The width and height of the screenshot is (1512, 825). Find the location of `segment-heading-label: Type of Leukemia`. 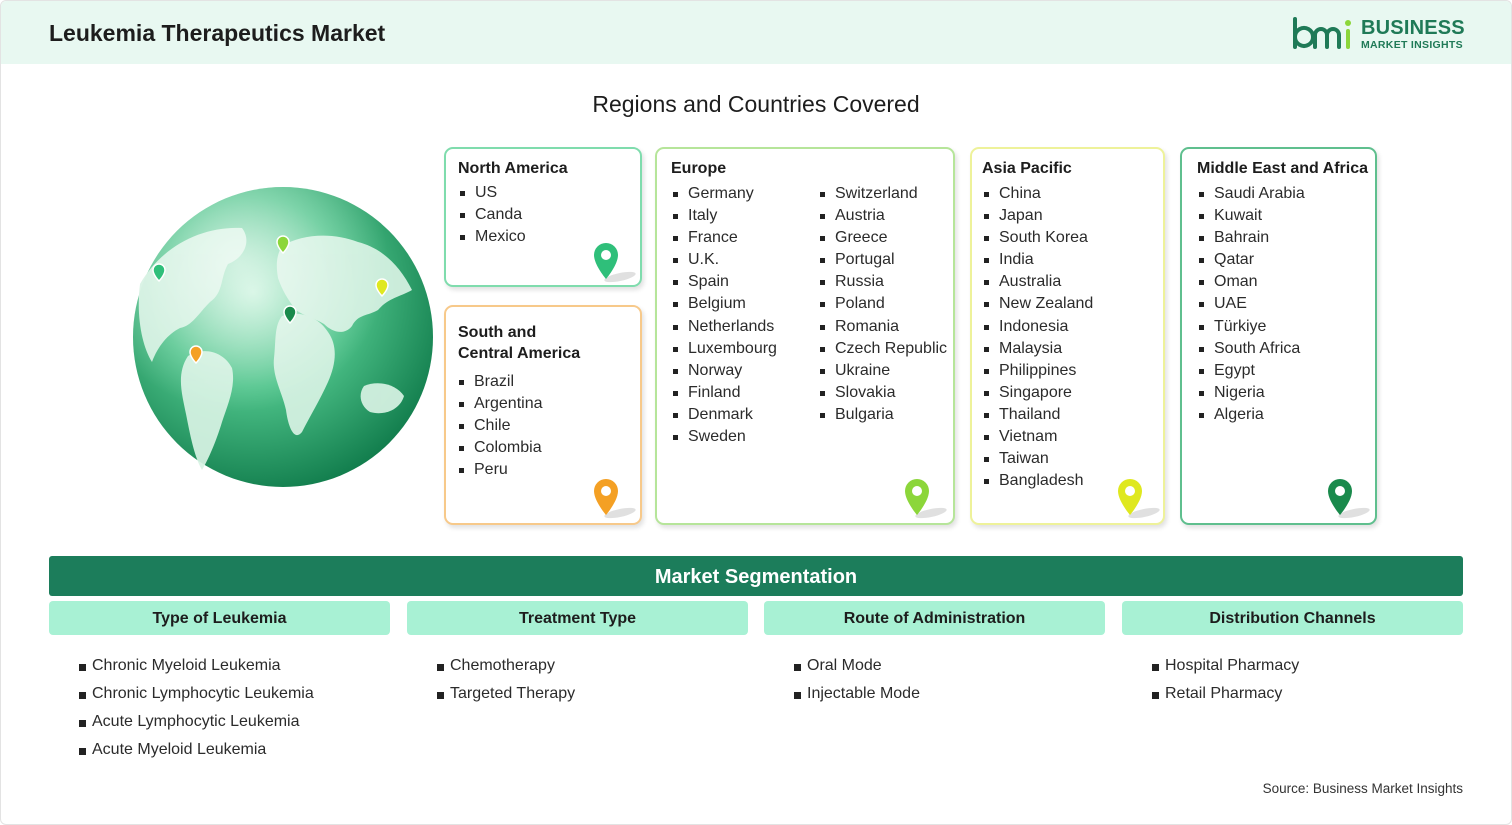

segment-heading-label: Type of Leukemia is located at coordinates (219, 618).